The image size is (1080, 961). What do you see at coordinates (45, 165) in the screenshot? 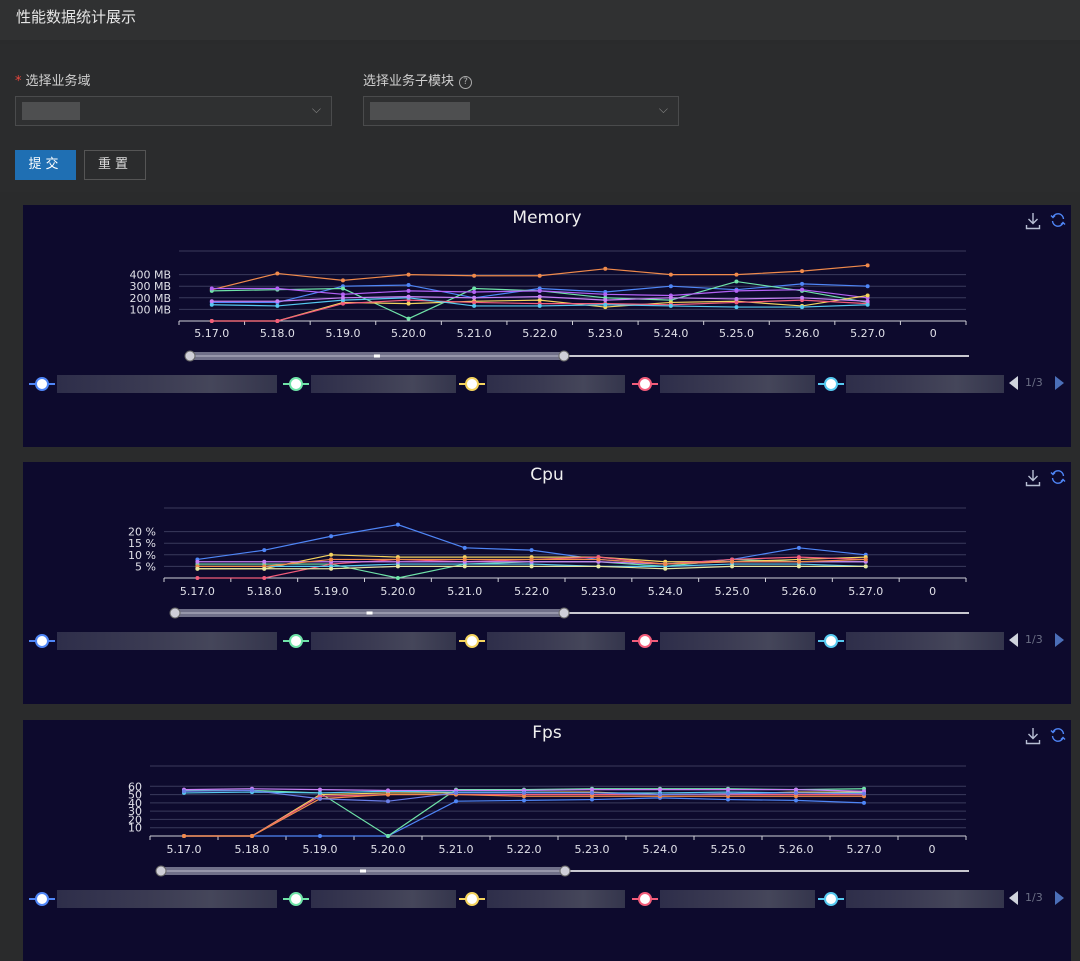
I see `submit-button: 提交` at bounding box center [45, 165].